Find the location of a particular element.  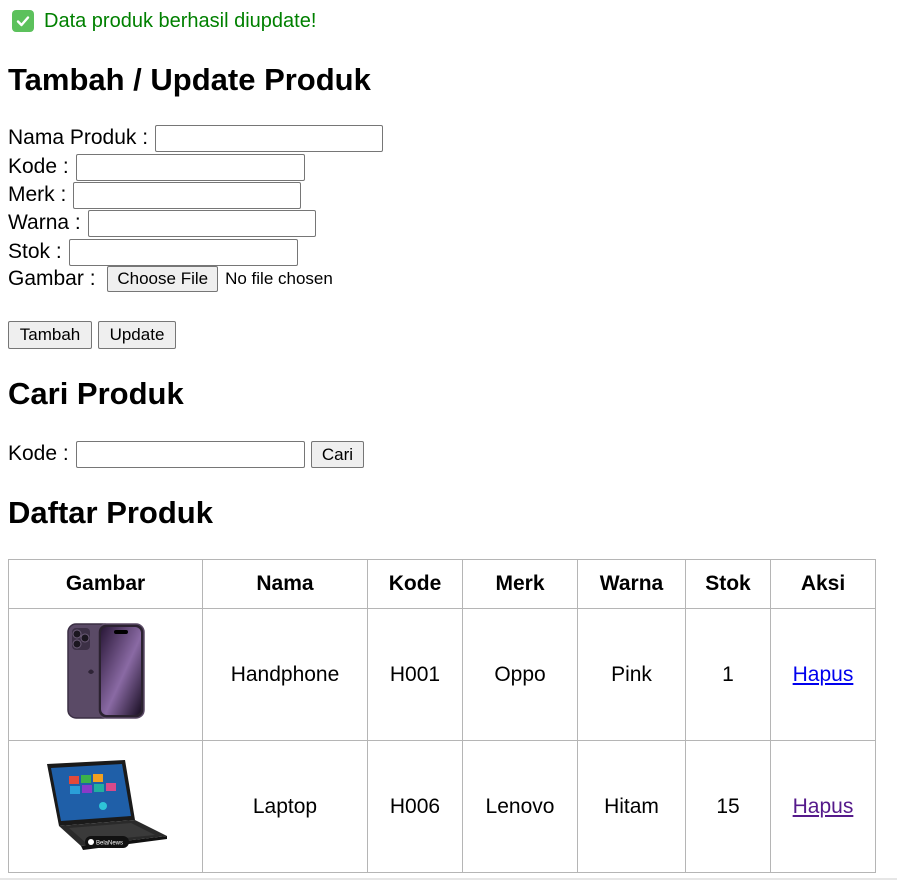

update-button: Update is located at coordinates (137, 335).